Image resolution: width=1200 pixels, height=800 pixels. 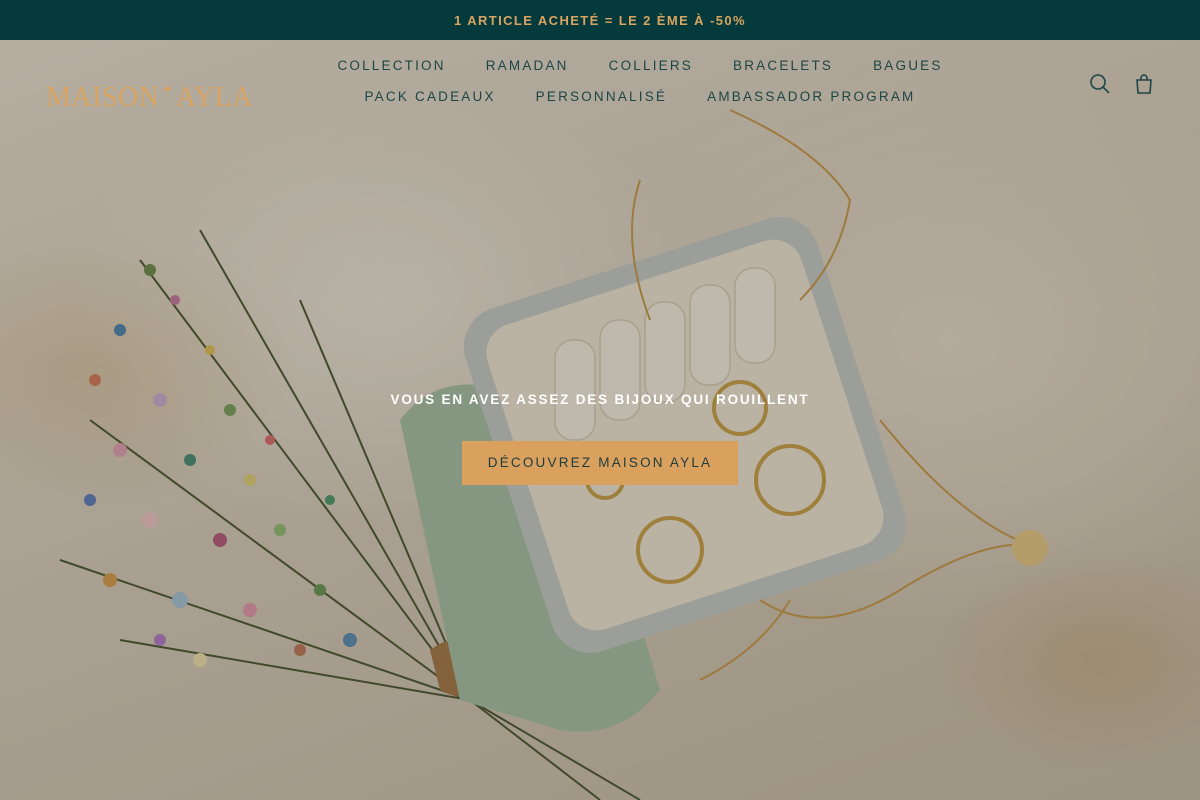 I want to click on nav-colliers: COLLIERS, so click(x=651, y=65).